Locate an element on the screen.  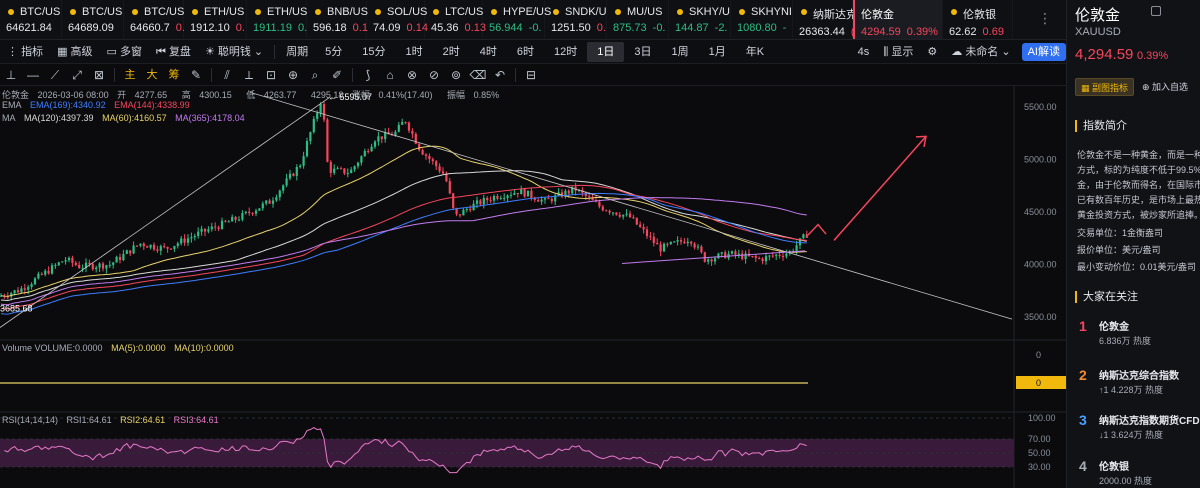
ticker-item: MU/US 875.73 -0. is located at coordinates (638, 19).